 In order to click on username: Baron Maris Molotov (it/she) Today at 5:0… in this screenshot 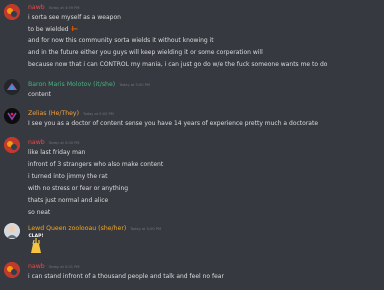, I will do `click(89, 84)`.